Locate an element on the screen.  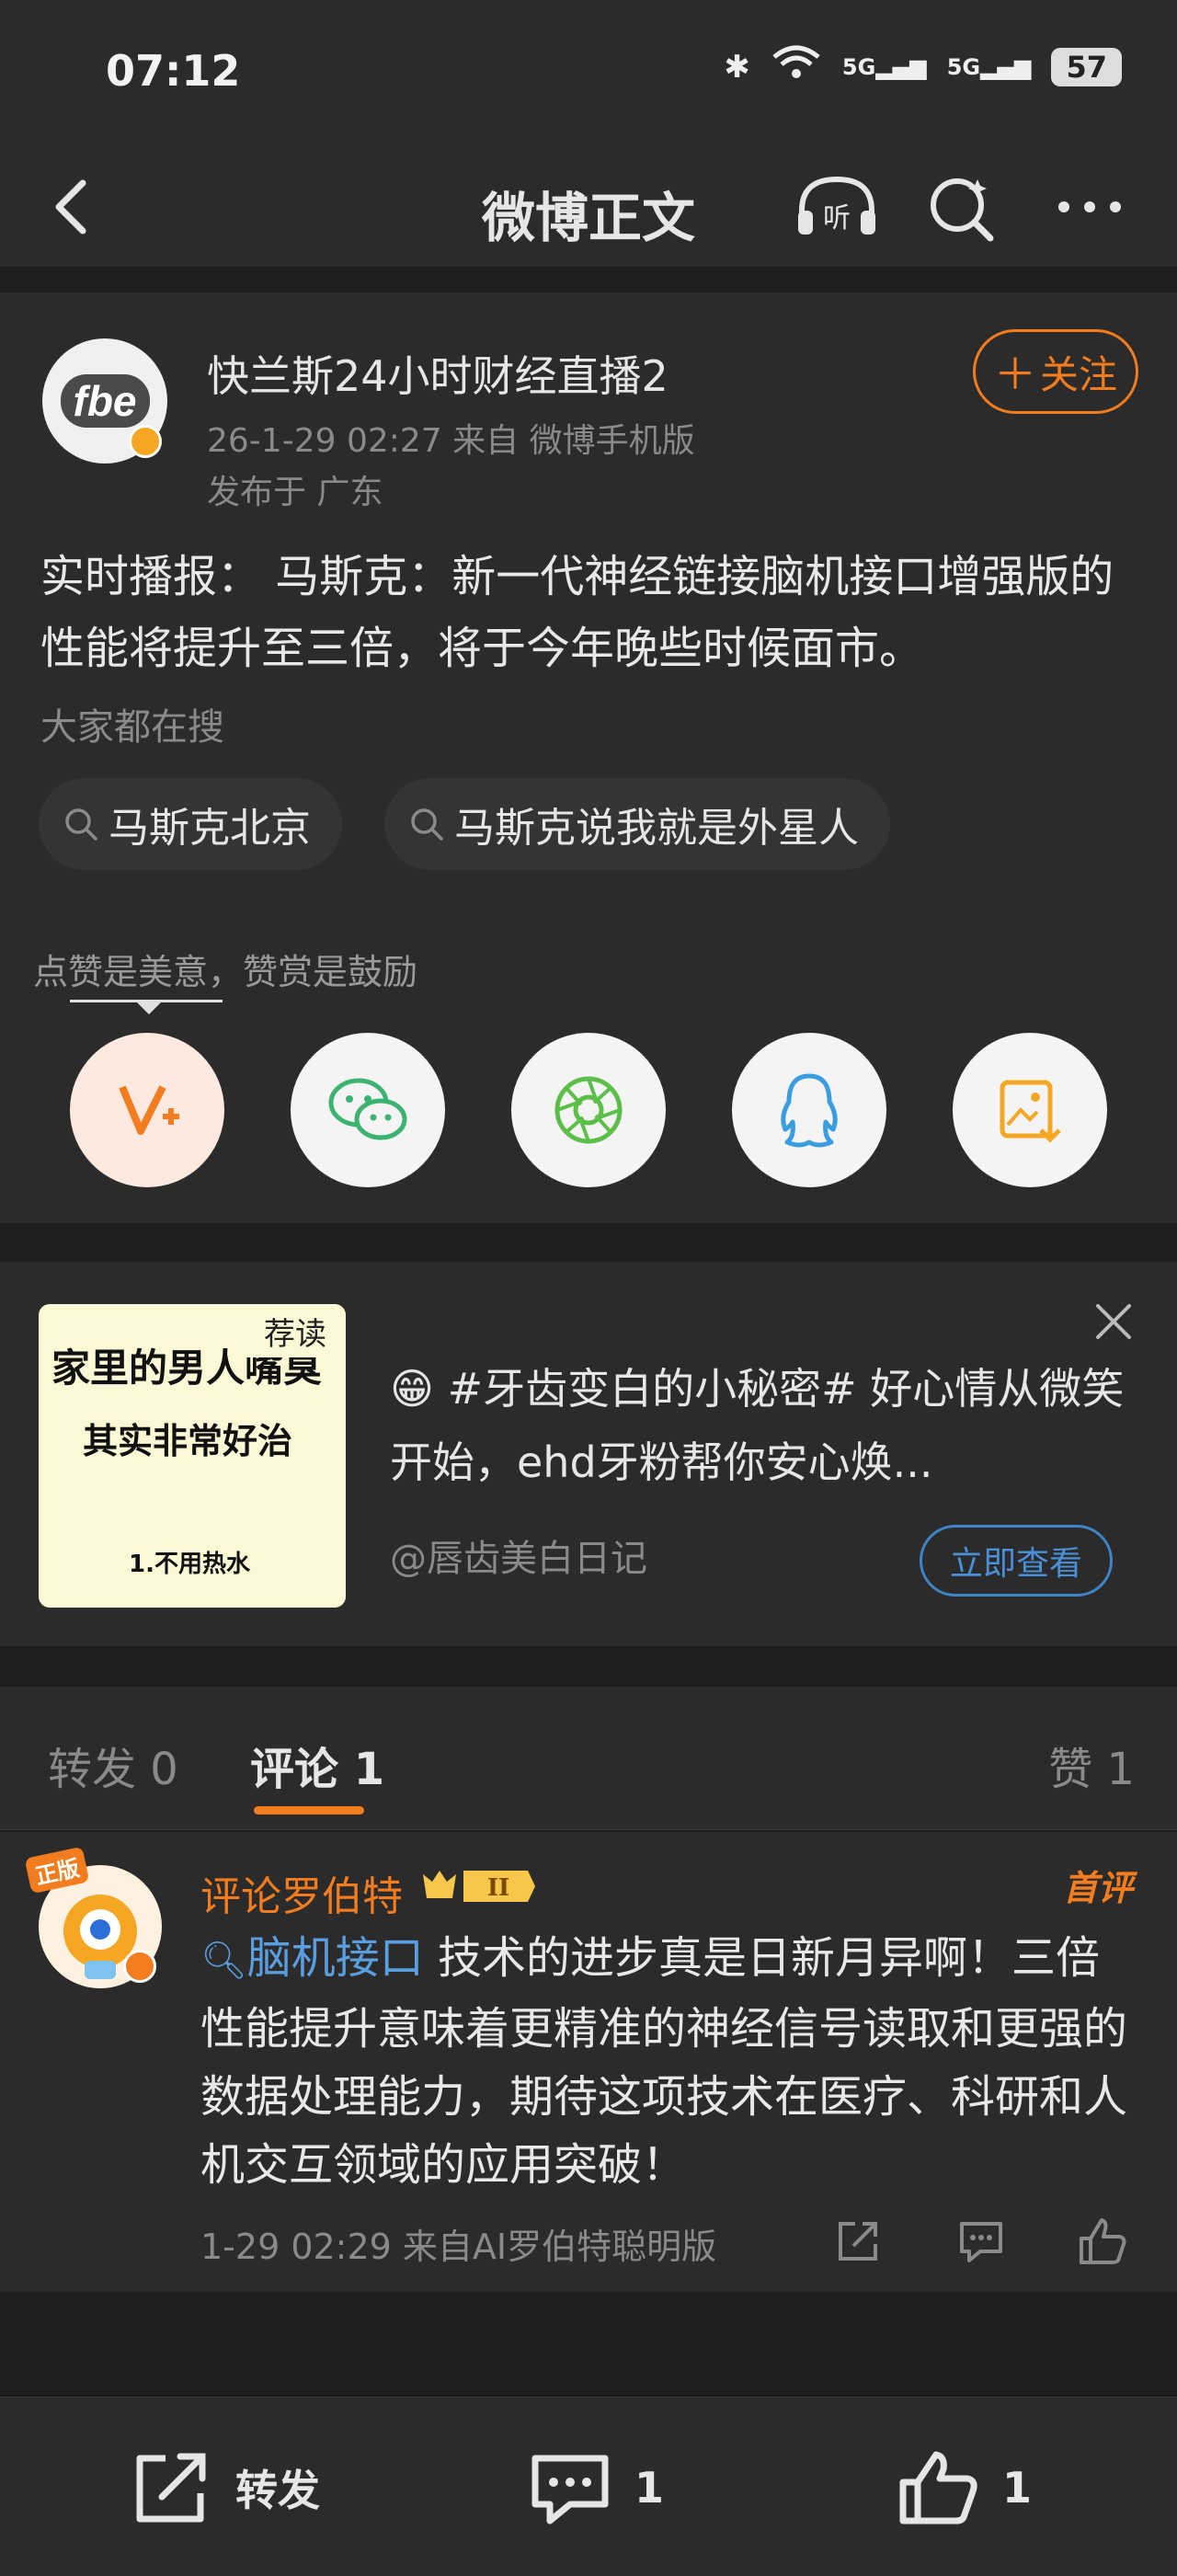
tab-active-indicator is located at coordinates (309, 1811).